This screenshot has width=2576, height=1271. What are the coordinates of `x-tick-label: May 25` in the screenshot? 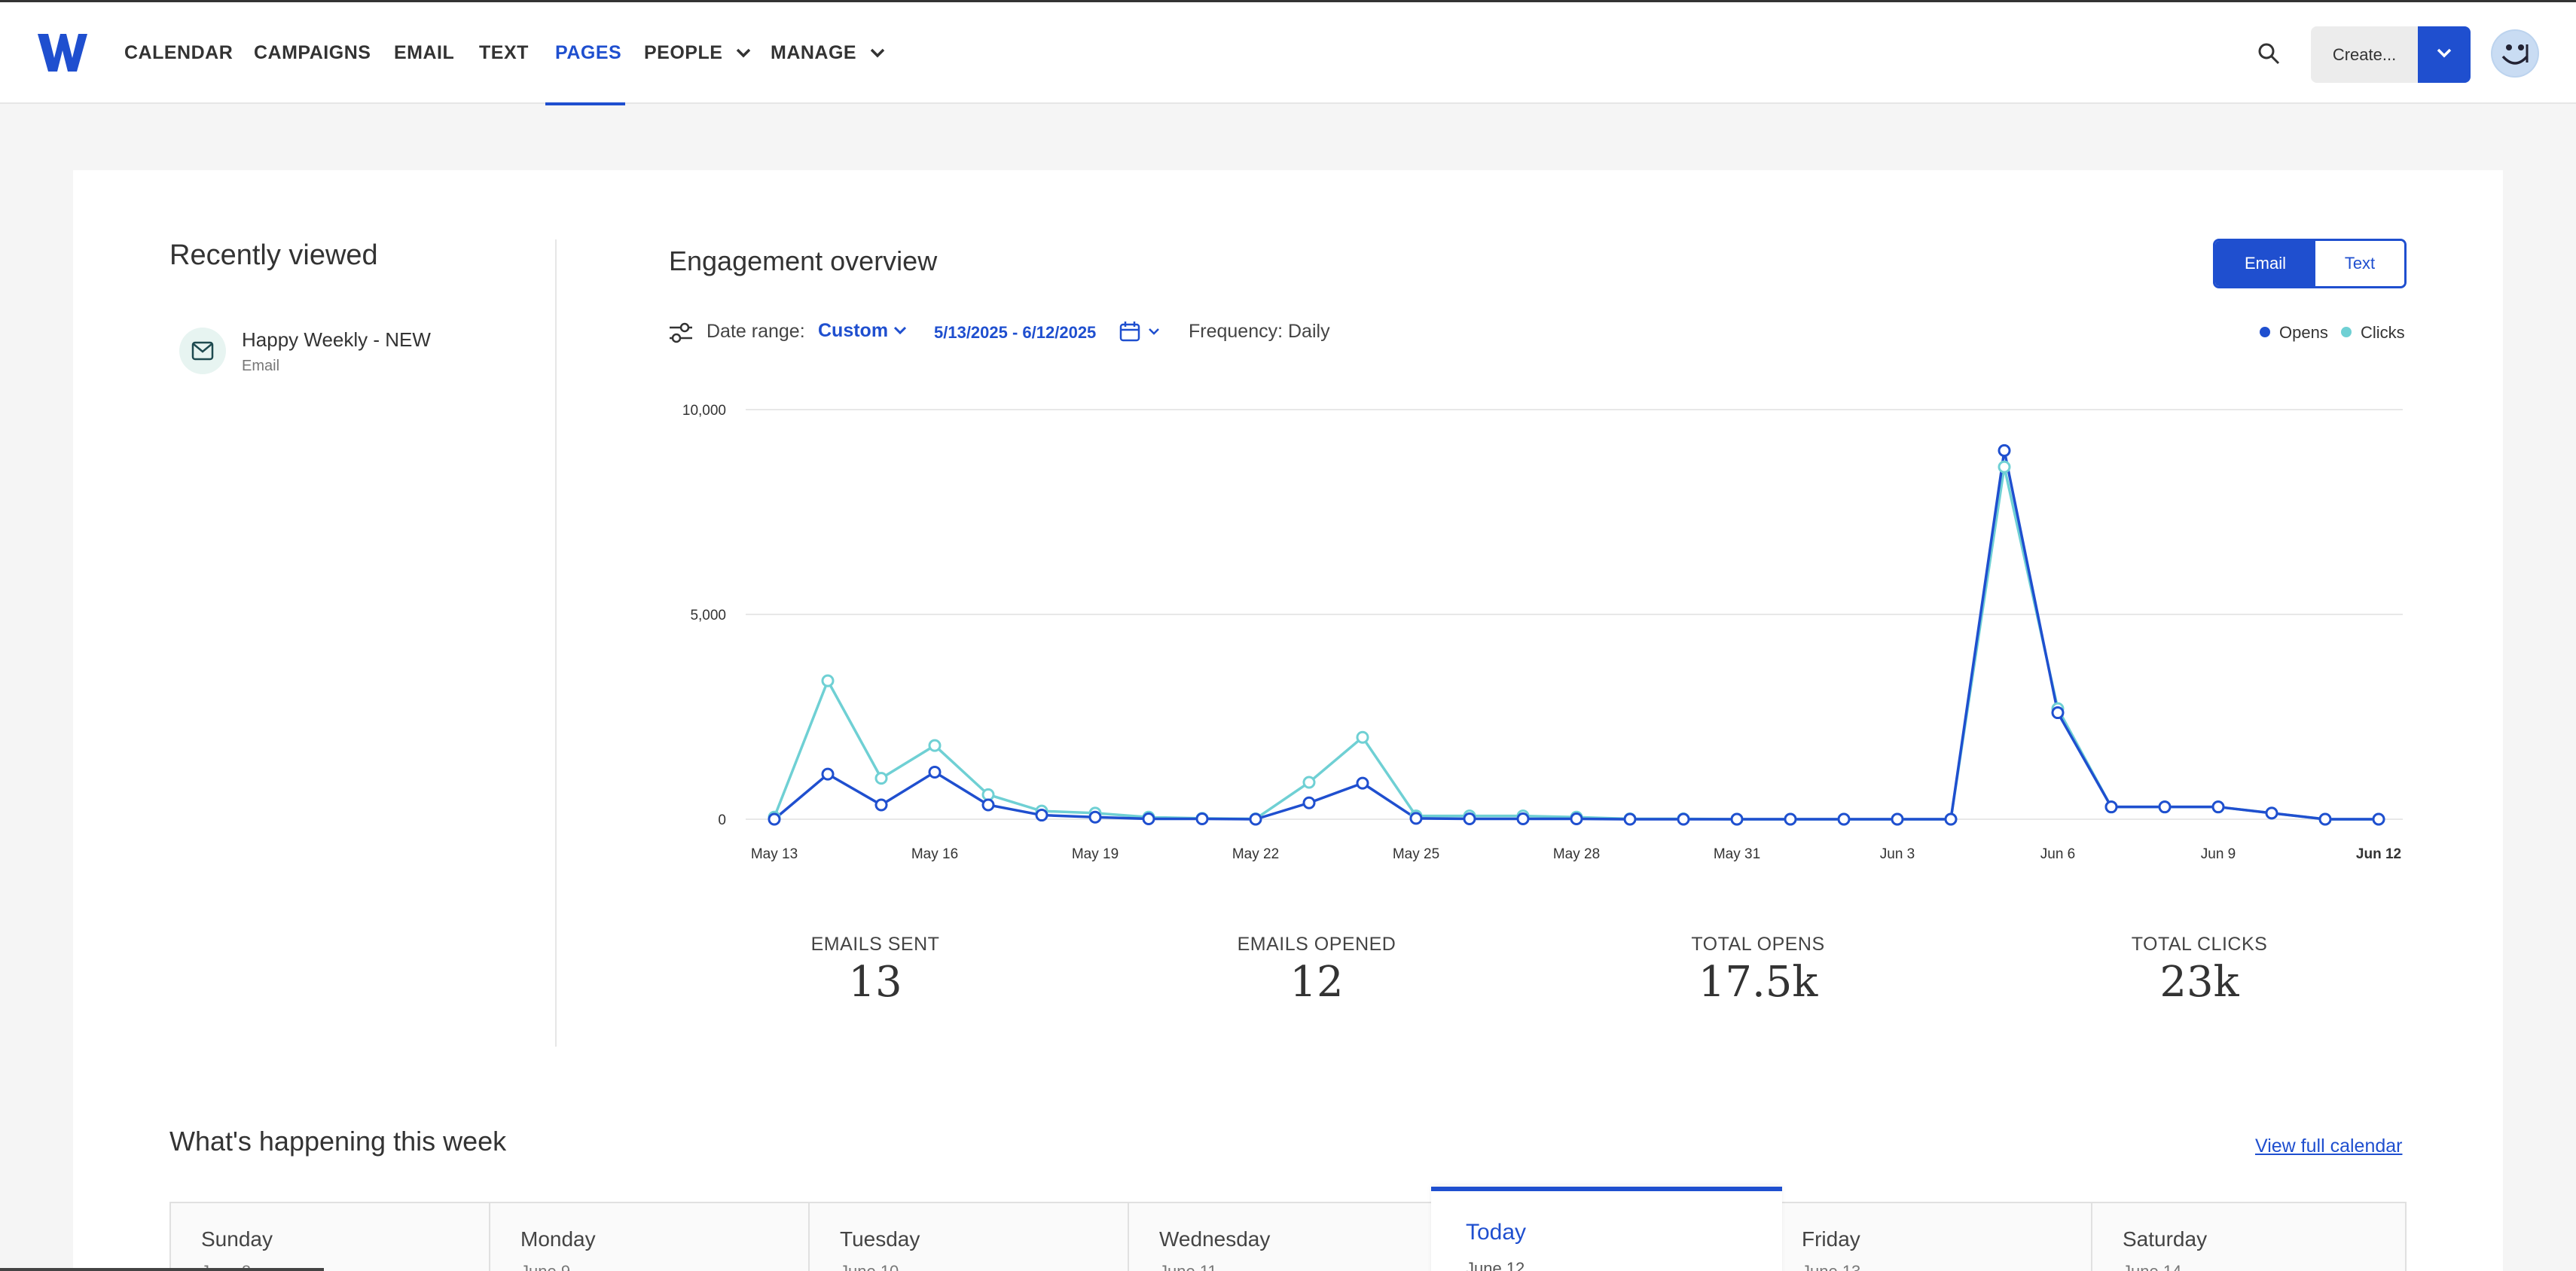 It's located at (1416, 854).